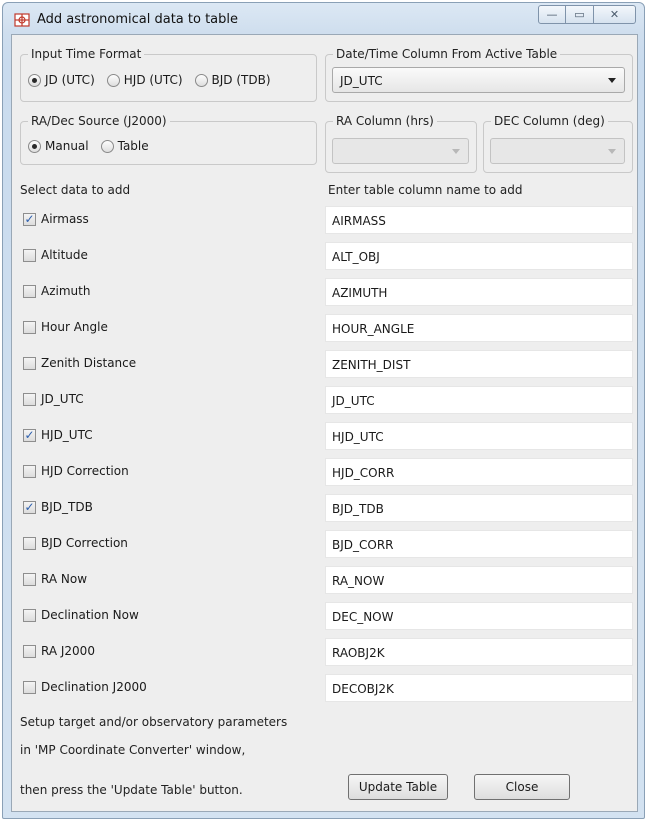 The width and height of the screenshot is (647, 821). What do you see at coordinates (67, 146) in the screenshot?
I see `radio-label: Manual` at bounding box center [67, 146].